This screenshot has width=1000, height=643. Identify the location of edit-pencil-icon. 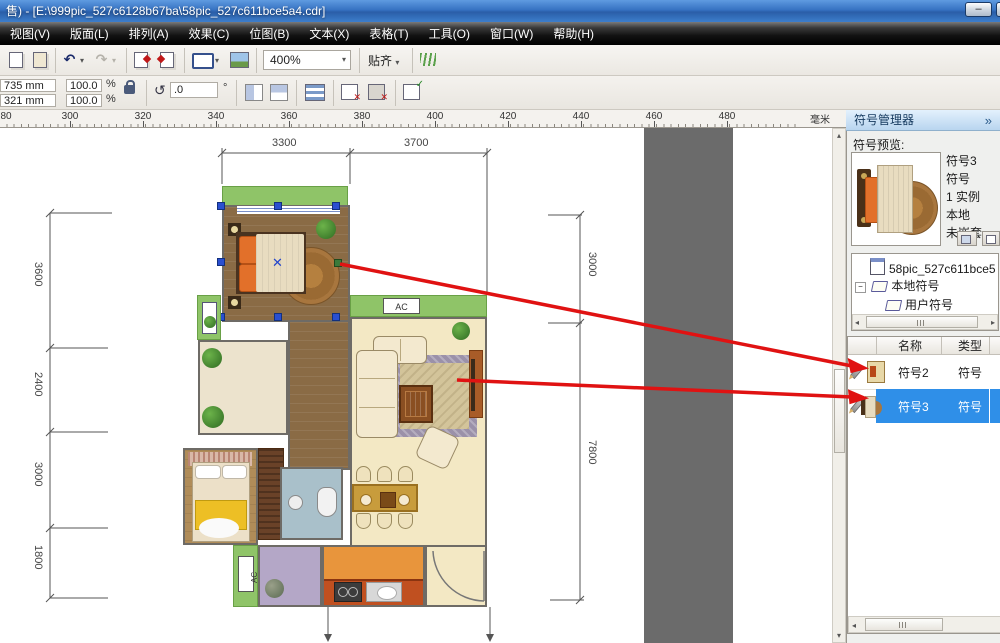
(857, 371).